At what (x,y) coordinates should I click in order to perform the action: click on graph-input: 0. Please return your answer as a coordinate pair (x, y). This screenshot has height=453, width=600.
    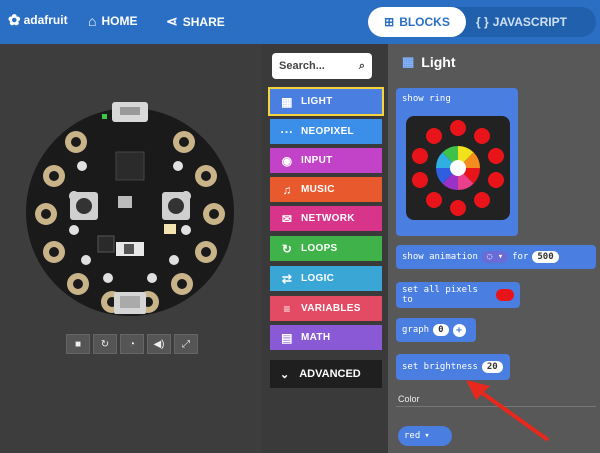
    Looking at the image, I should click on (441, 330).